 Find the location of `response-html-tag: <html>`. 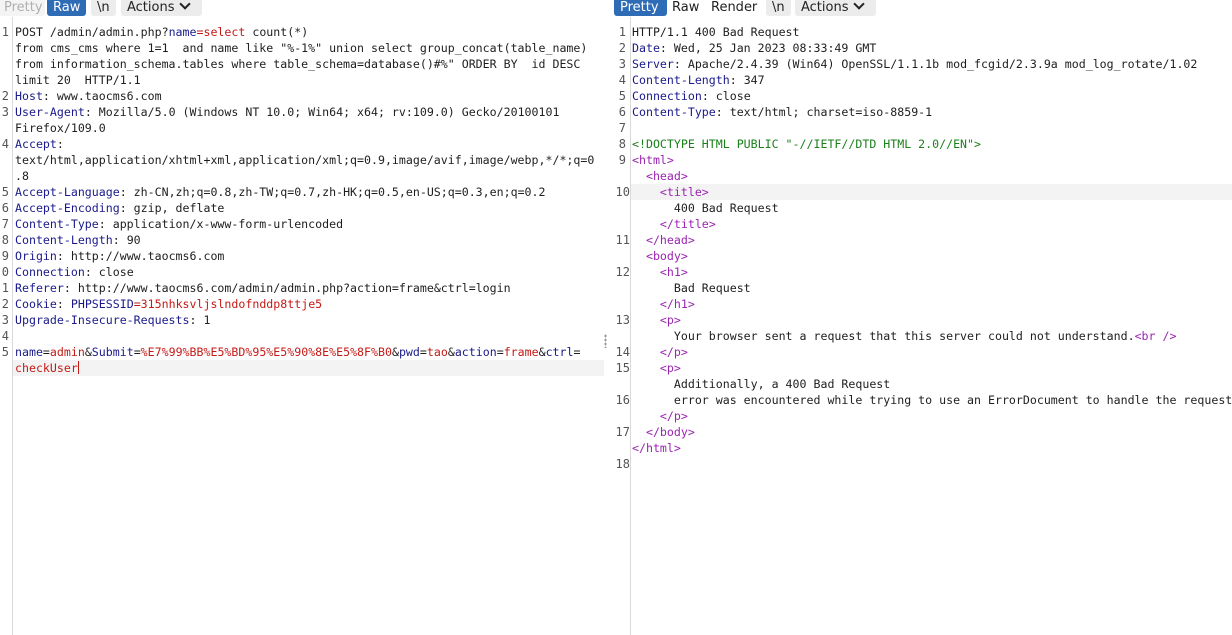

response-html-tag: <html> is located at coordinates (653, 160).